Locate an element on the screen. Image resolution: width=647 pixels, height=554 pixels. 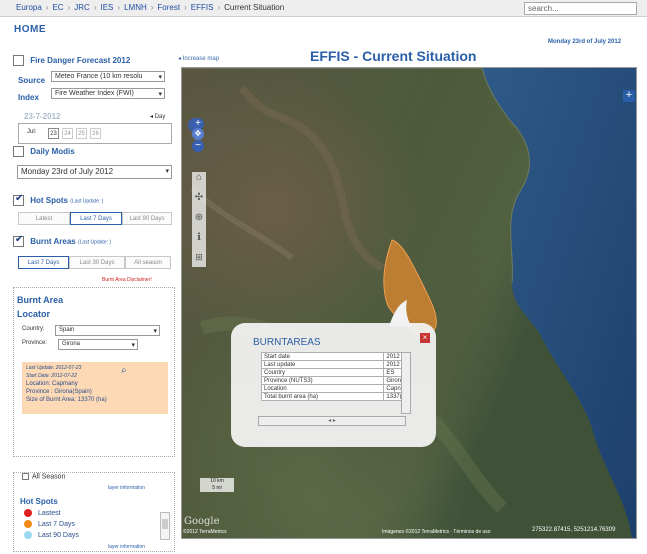
breadcrumb-lmnh: LMNH is located at coordinates (135, 7).